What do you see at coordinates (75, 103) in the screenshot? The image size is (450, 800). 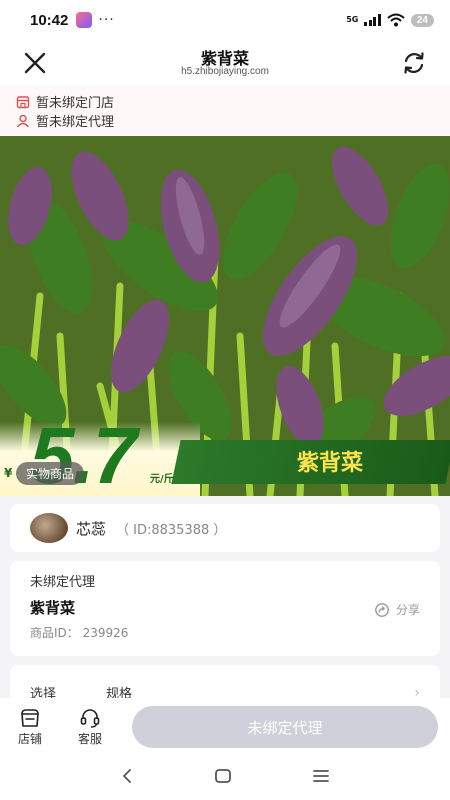 I see `store-binding-status: 暂未绑定门店` at bounding box center [75, 103].